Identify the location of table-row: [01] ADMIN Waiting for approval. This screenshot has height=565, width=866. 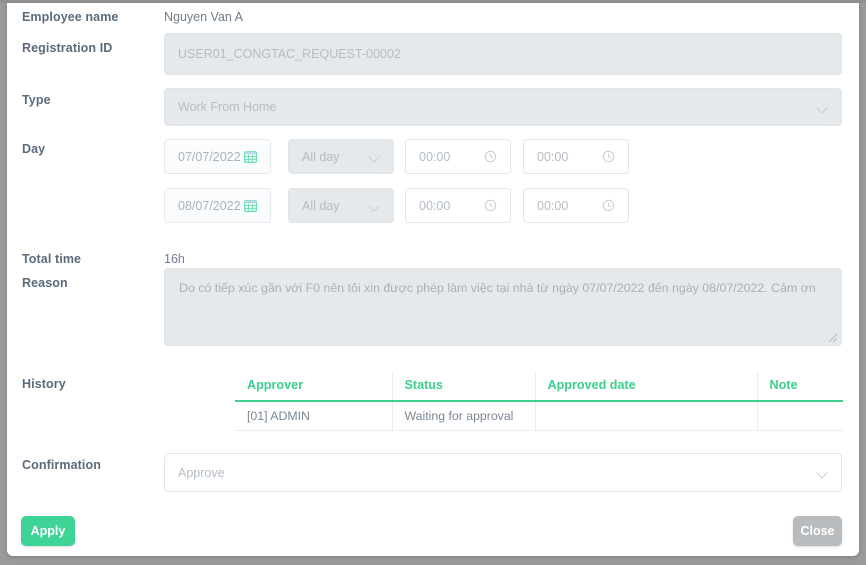
(539, 416).